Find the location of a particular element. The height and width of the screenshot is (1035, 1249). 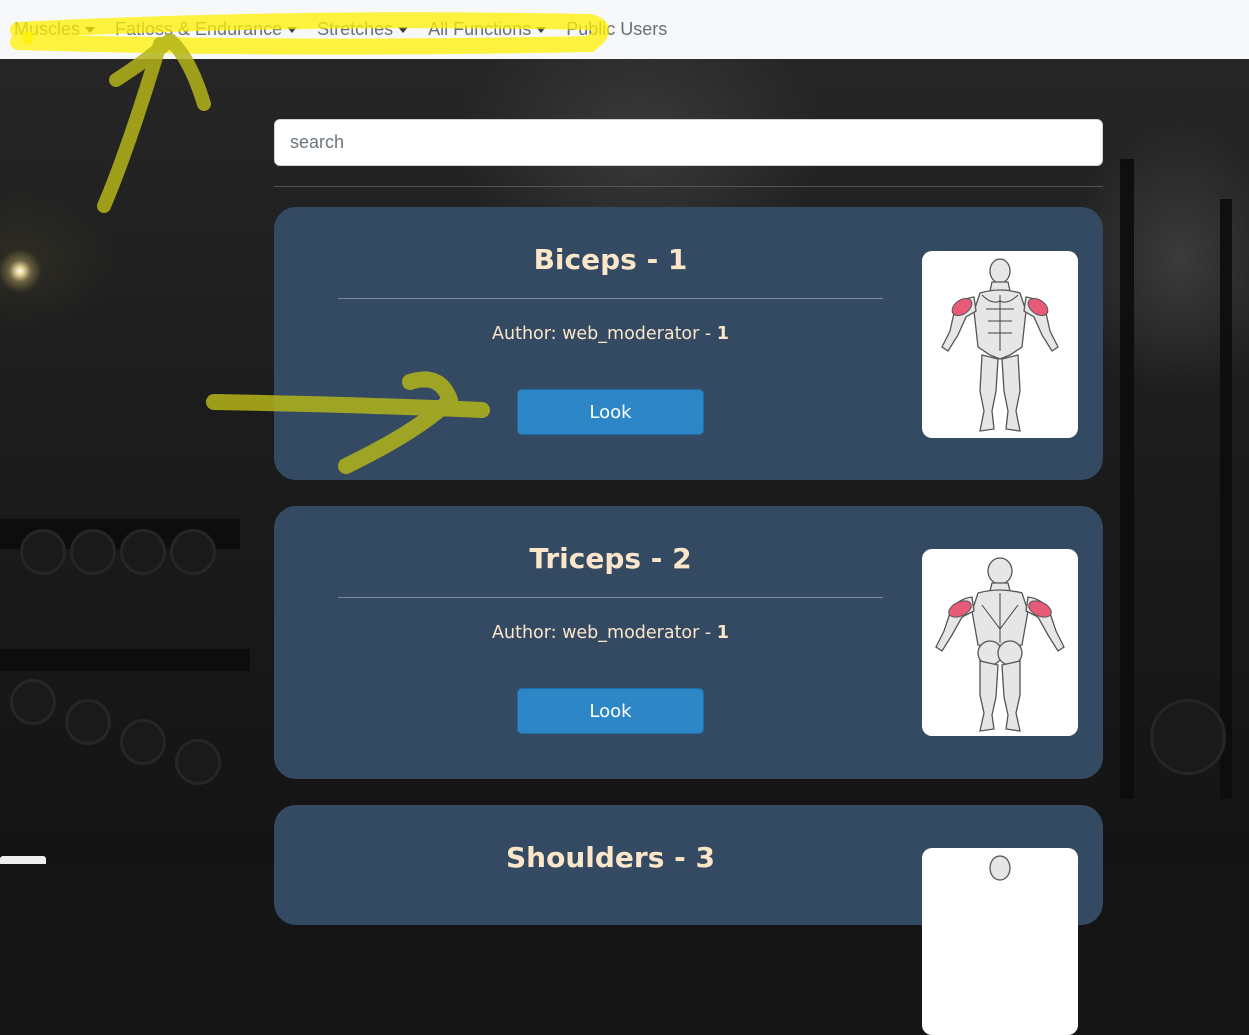

card-title: Triceps - 2 is located at coordinates (610, 558).